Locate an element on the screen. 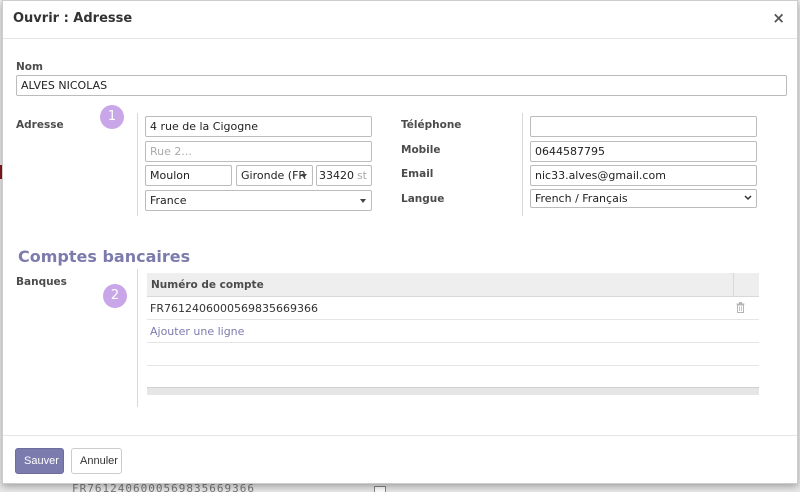 This screenshot has height=492, width=800. nom-label: Nom is located at coordinates (29, 67).